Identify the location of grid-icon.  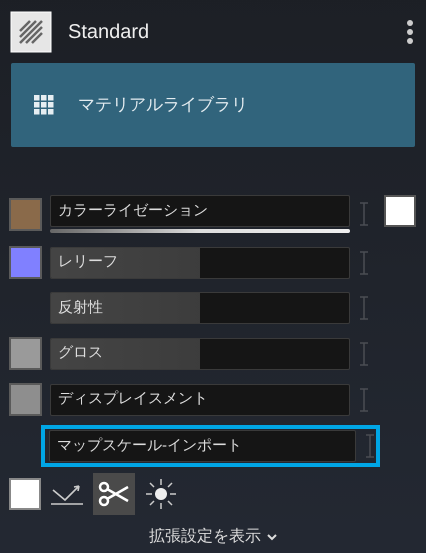
(44, 105).